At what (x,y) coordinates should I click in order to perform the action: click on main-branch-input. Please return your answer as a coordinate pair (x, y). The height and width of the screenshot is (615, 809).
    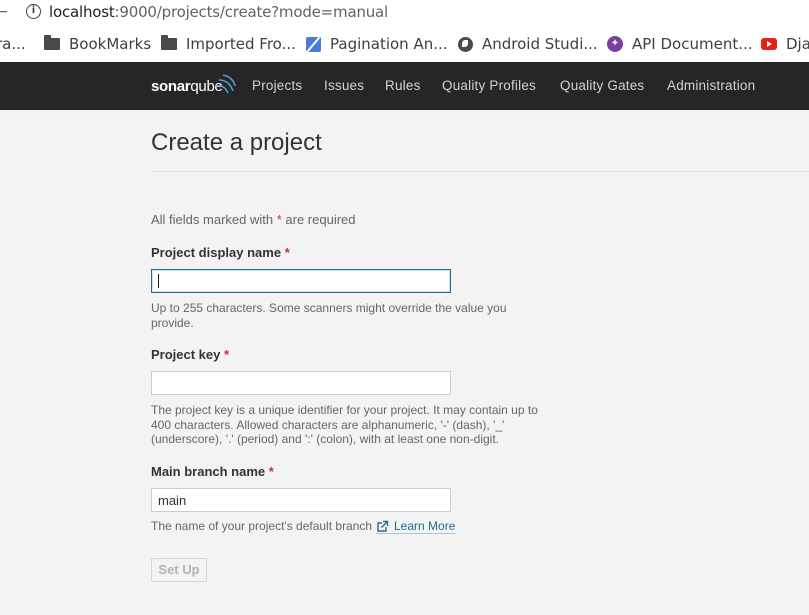
    Looking at the image, I should click on (301, 500).